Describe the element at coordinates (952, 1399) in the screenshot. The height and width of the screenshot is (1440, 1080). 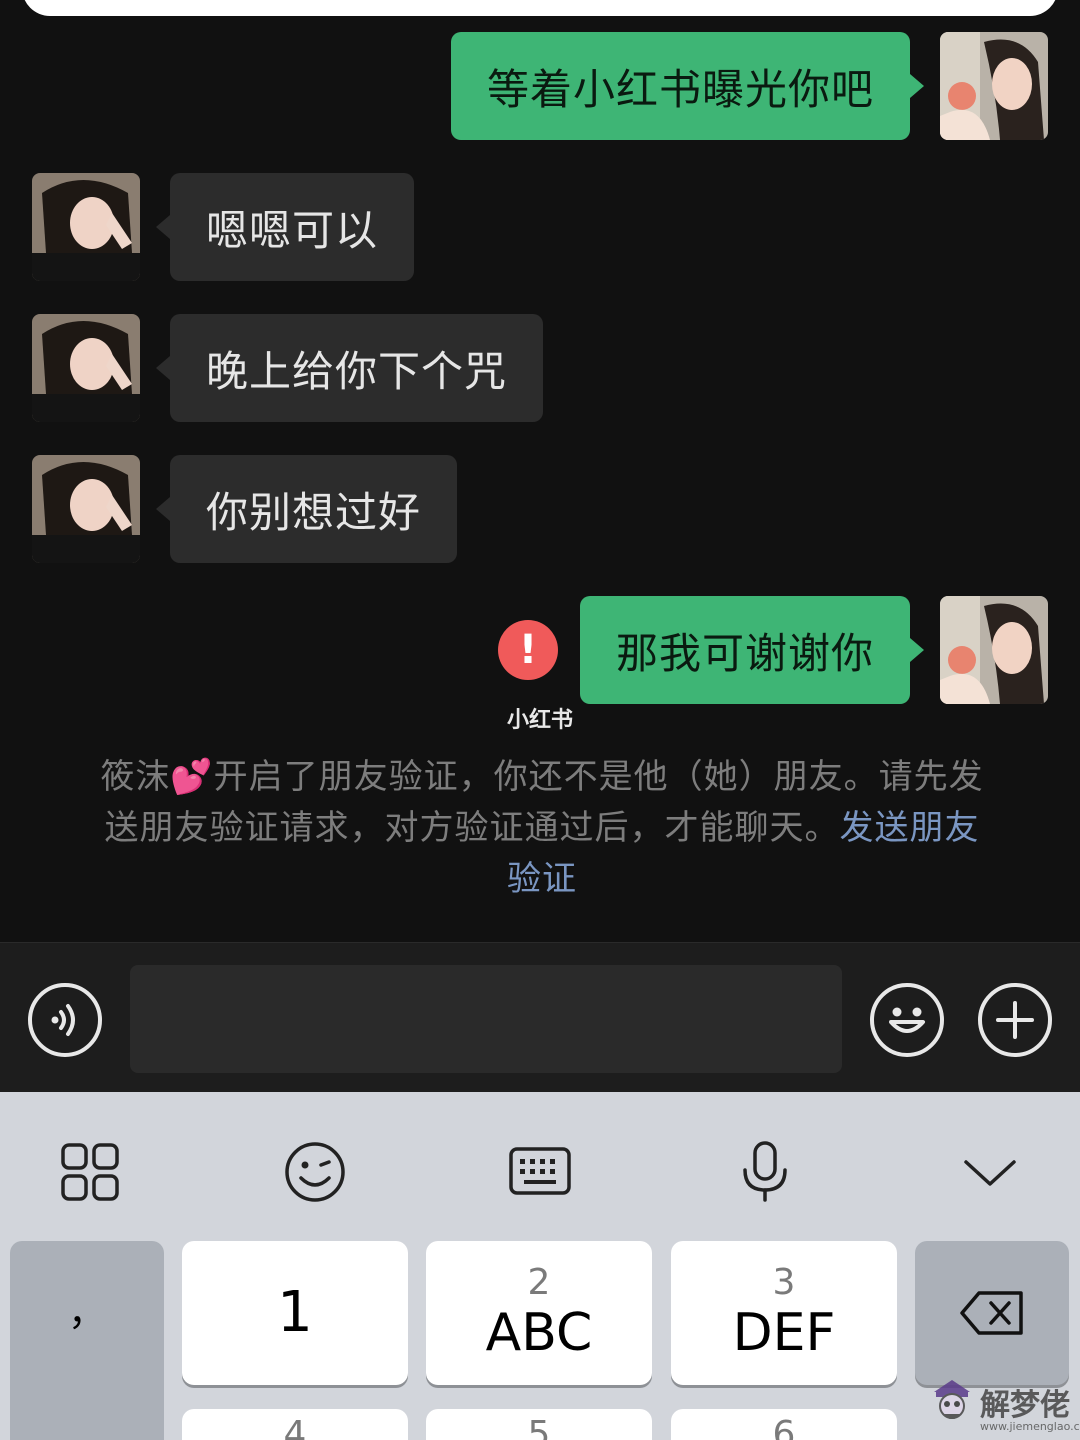
I see `mascot-icon` at that location.